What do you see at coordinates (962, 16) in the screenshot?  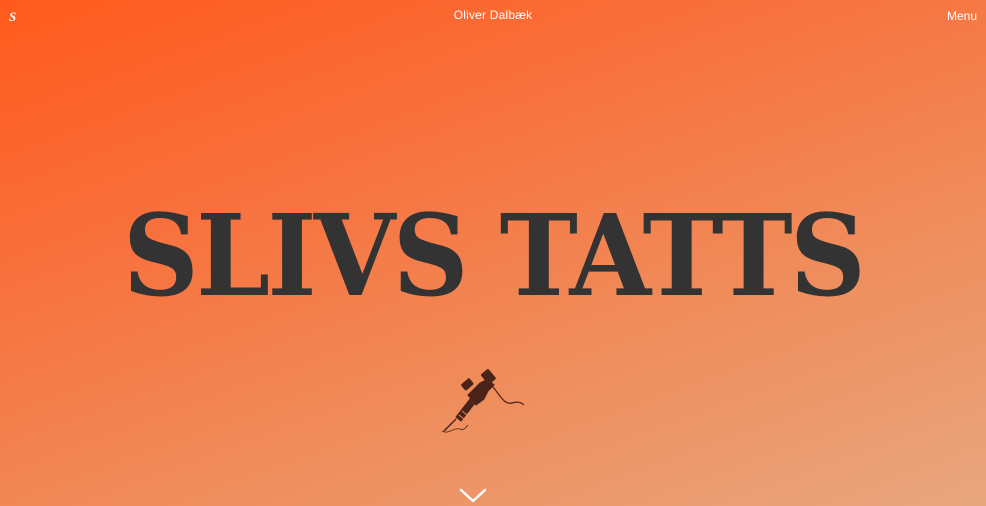 I see `menu-button: Menu` at bounding box center [962, 16].